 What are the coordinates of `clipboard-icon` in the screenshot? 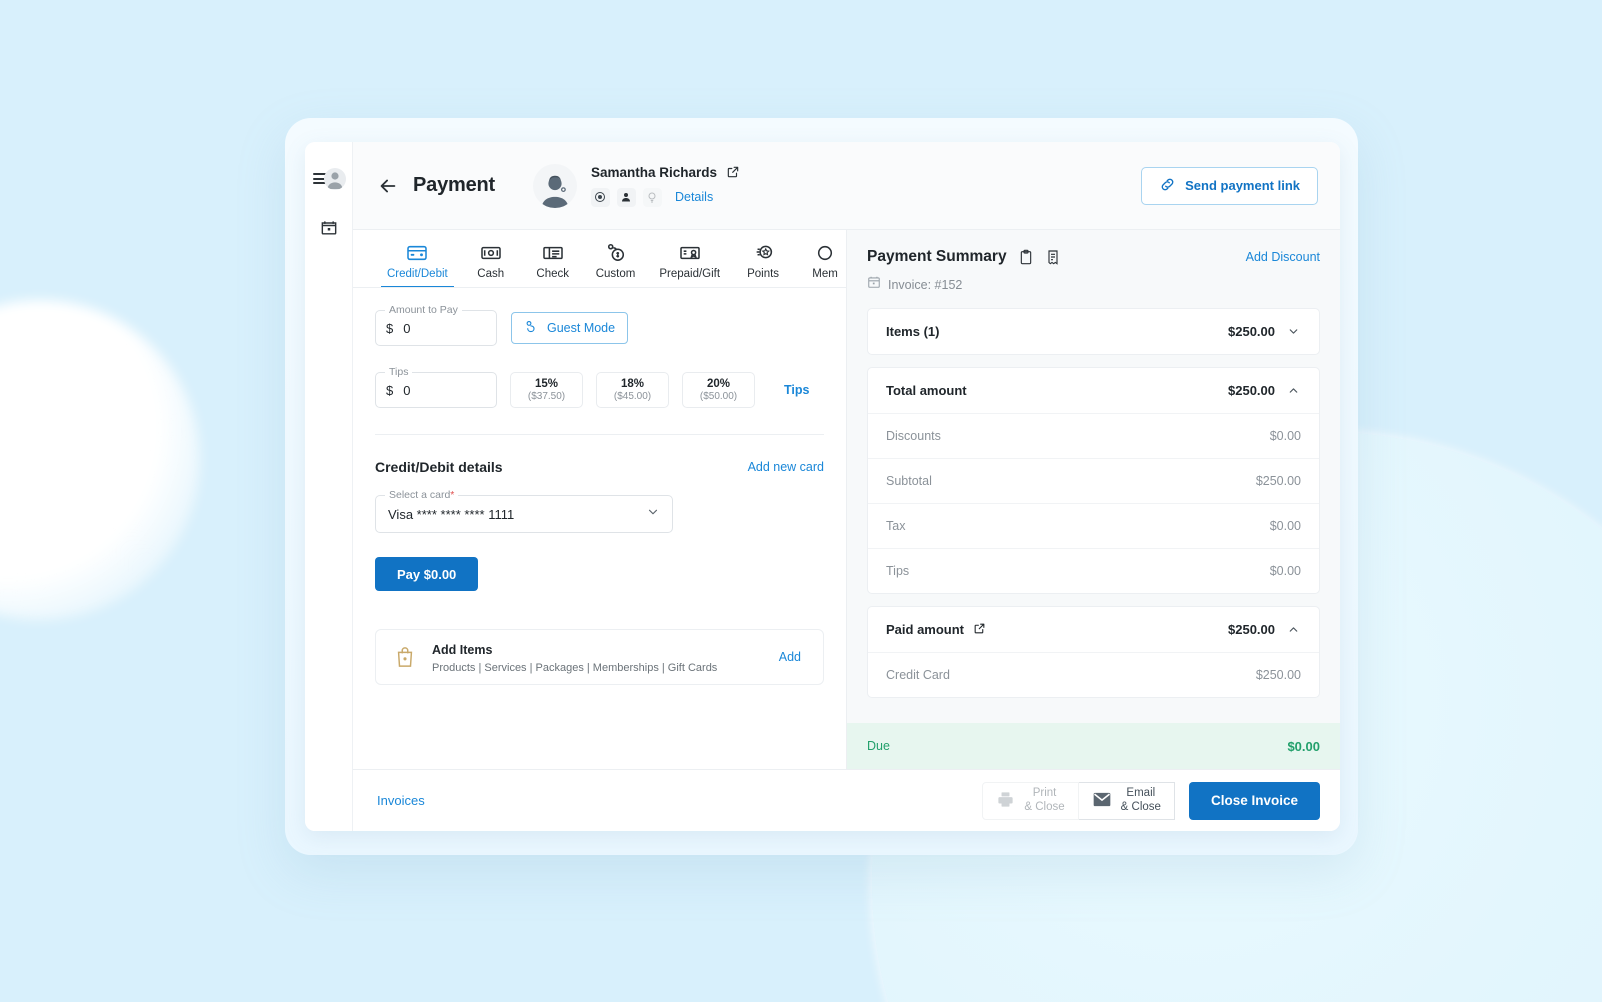 It's located at (1026, 257).